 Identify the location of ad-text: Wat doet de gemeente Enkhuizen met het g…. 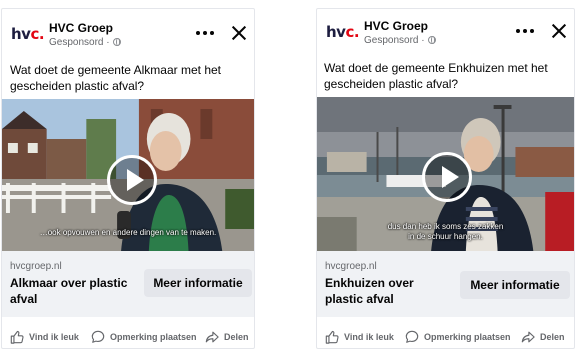
(436, 76).